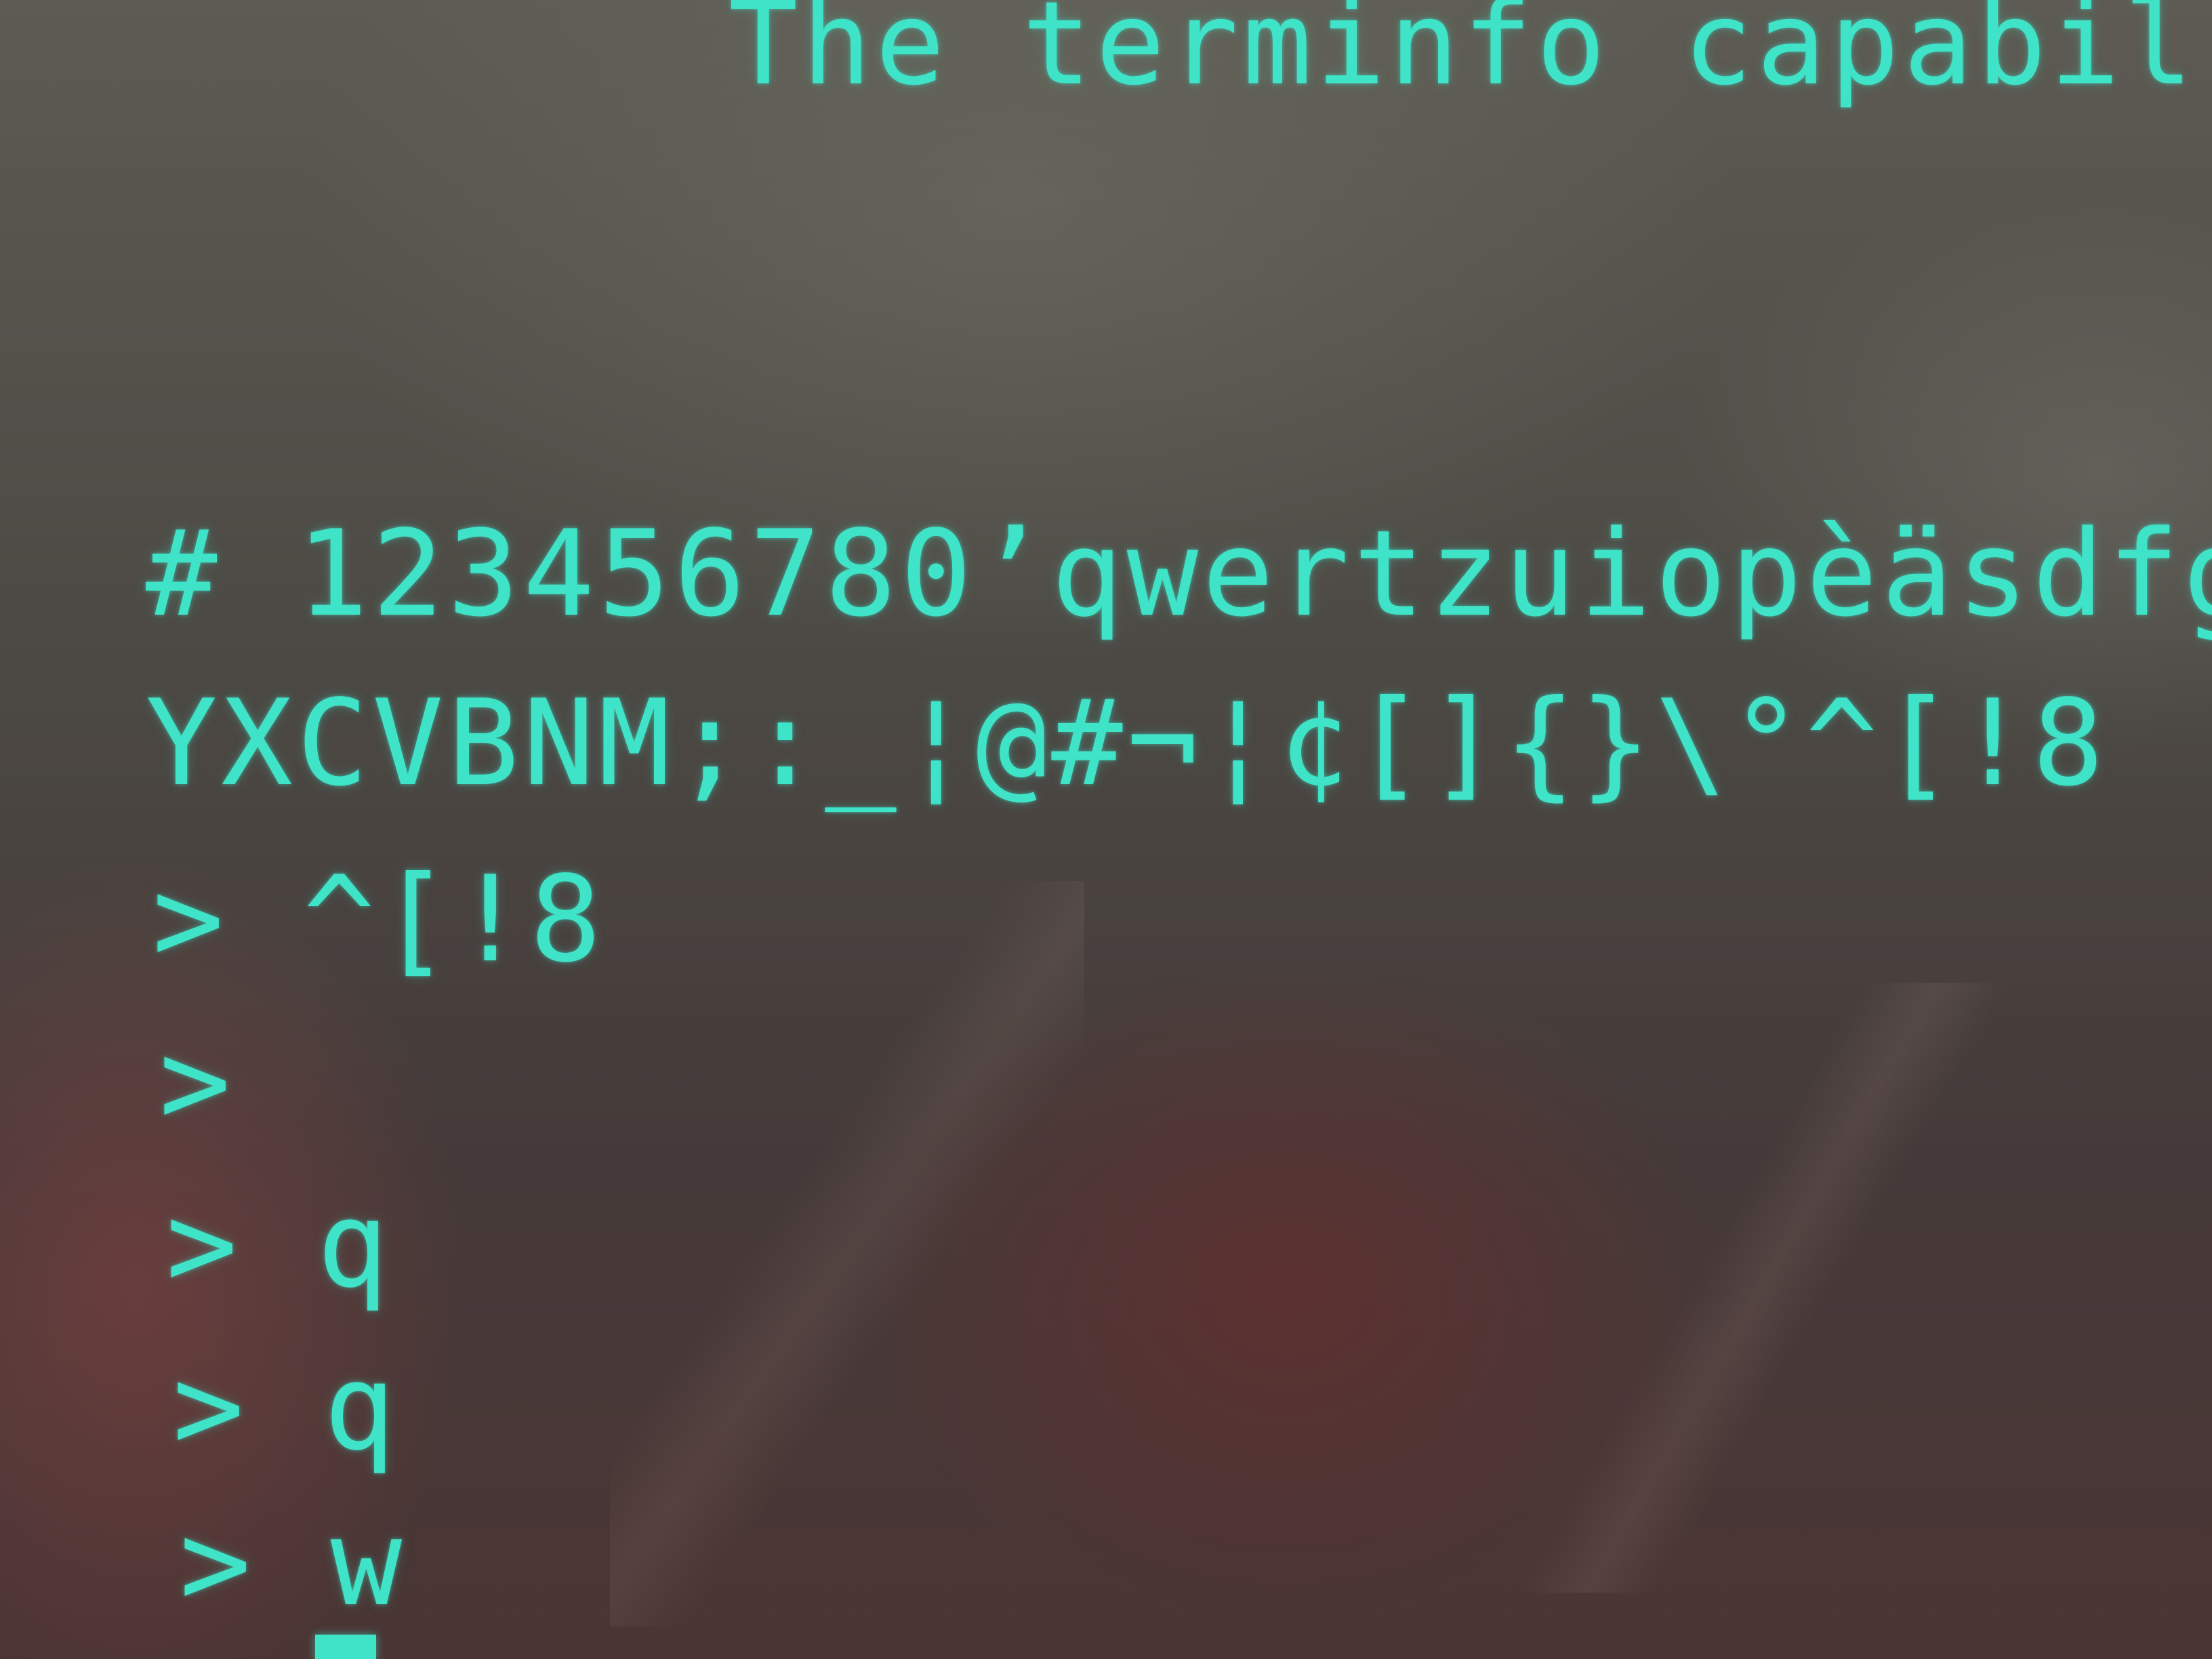  Describe the element at coordinates (1179, 575) in the screenshot. I see `terminal-line-charset-1: # 123456780’qwertzuiopèäsdfgh` at that location.